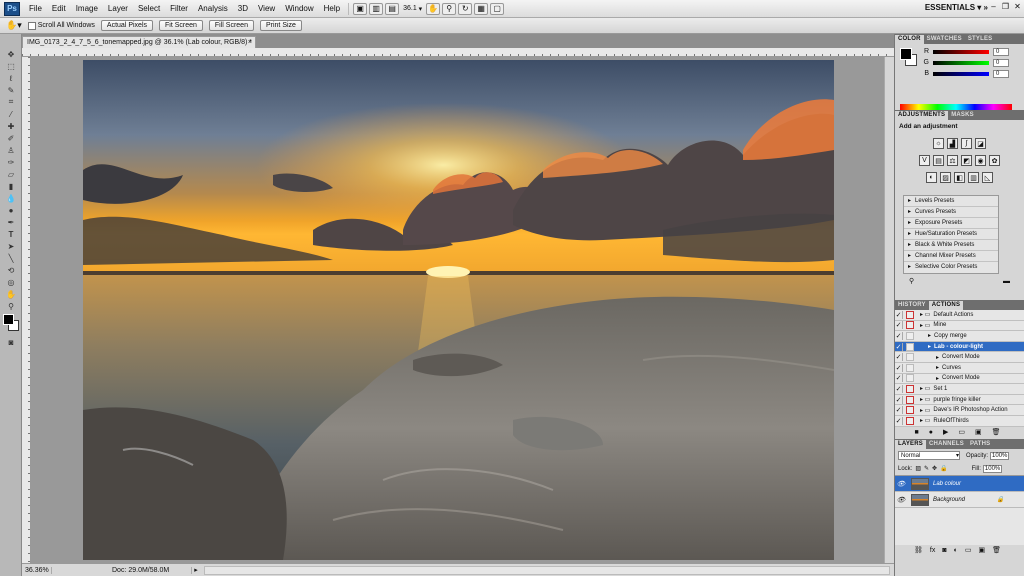 The height and width of the screenshot is (576, 1024). I want to click on lasso-tool-icon: ℓ, so click(11, 78).